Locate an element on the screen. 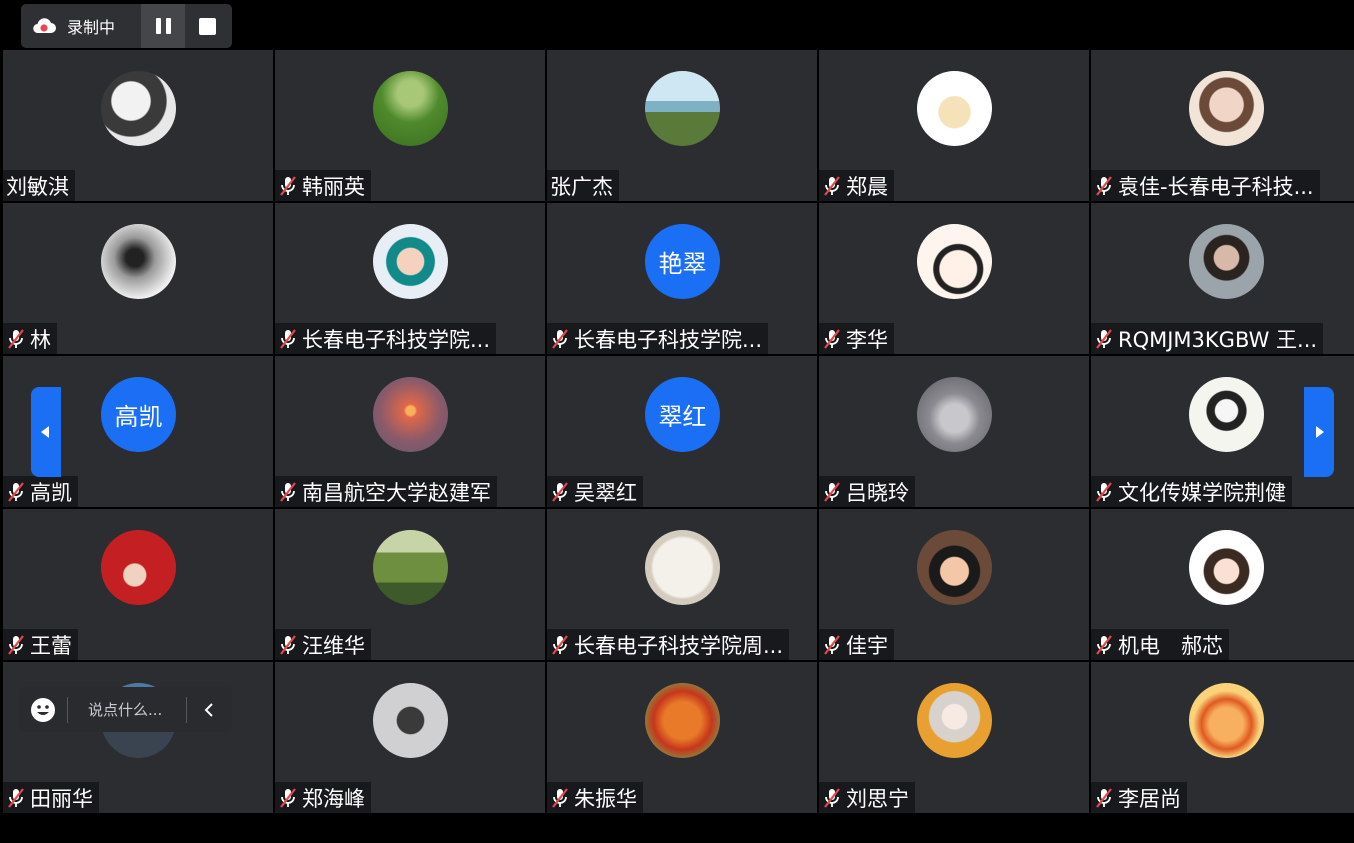 The image size is (1354, 843). name-tag: 刘敏淇 is located at coordinates (39, 185).